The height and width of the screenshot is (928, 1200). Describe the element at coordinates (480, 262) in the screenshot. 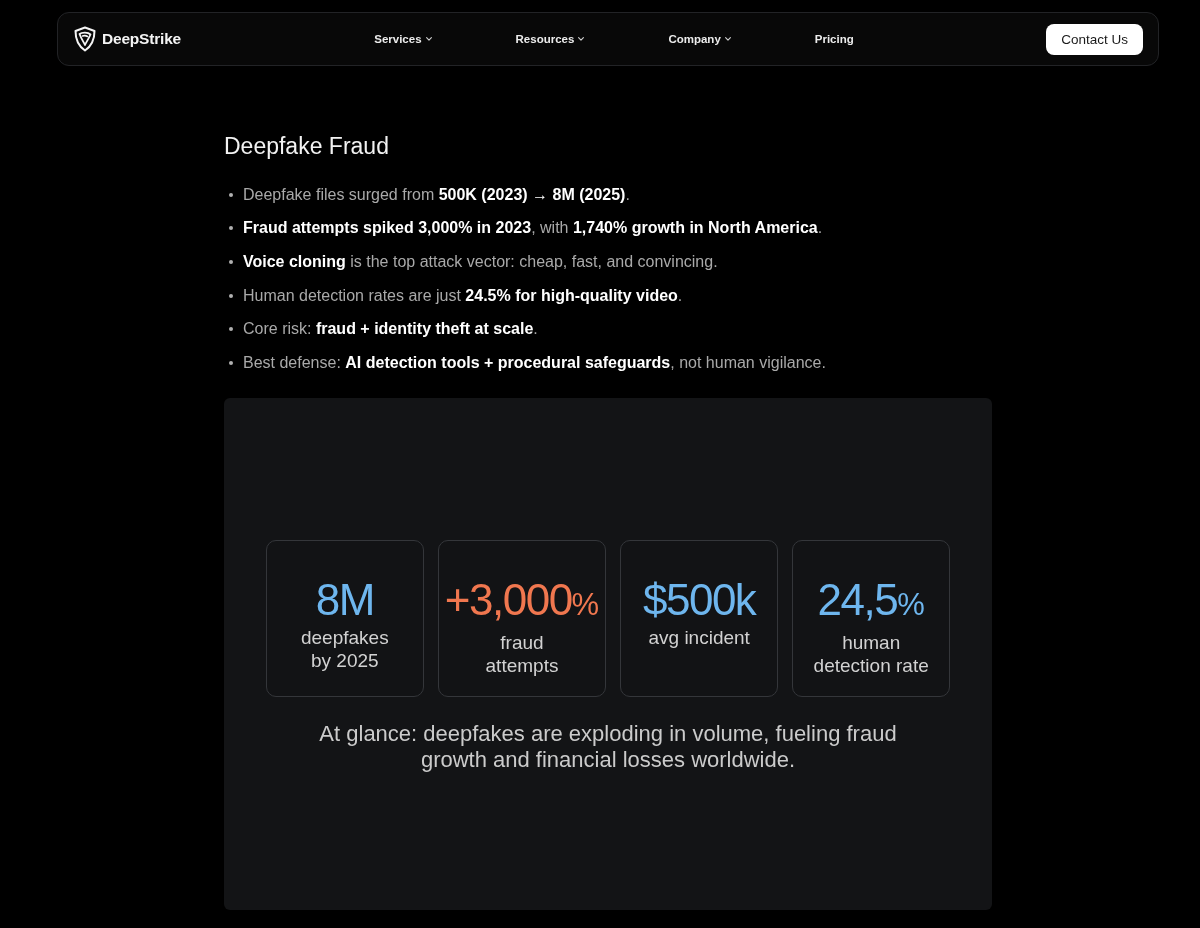

I see `bullet-text: Voice cloning is the top attack vector: cheap, fast, and convincing.` at that location.